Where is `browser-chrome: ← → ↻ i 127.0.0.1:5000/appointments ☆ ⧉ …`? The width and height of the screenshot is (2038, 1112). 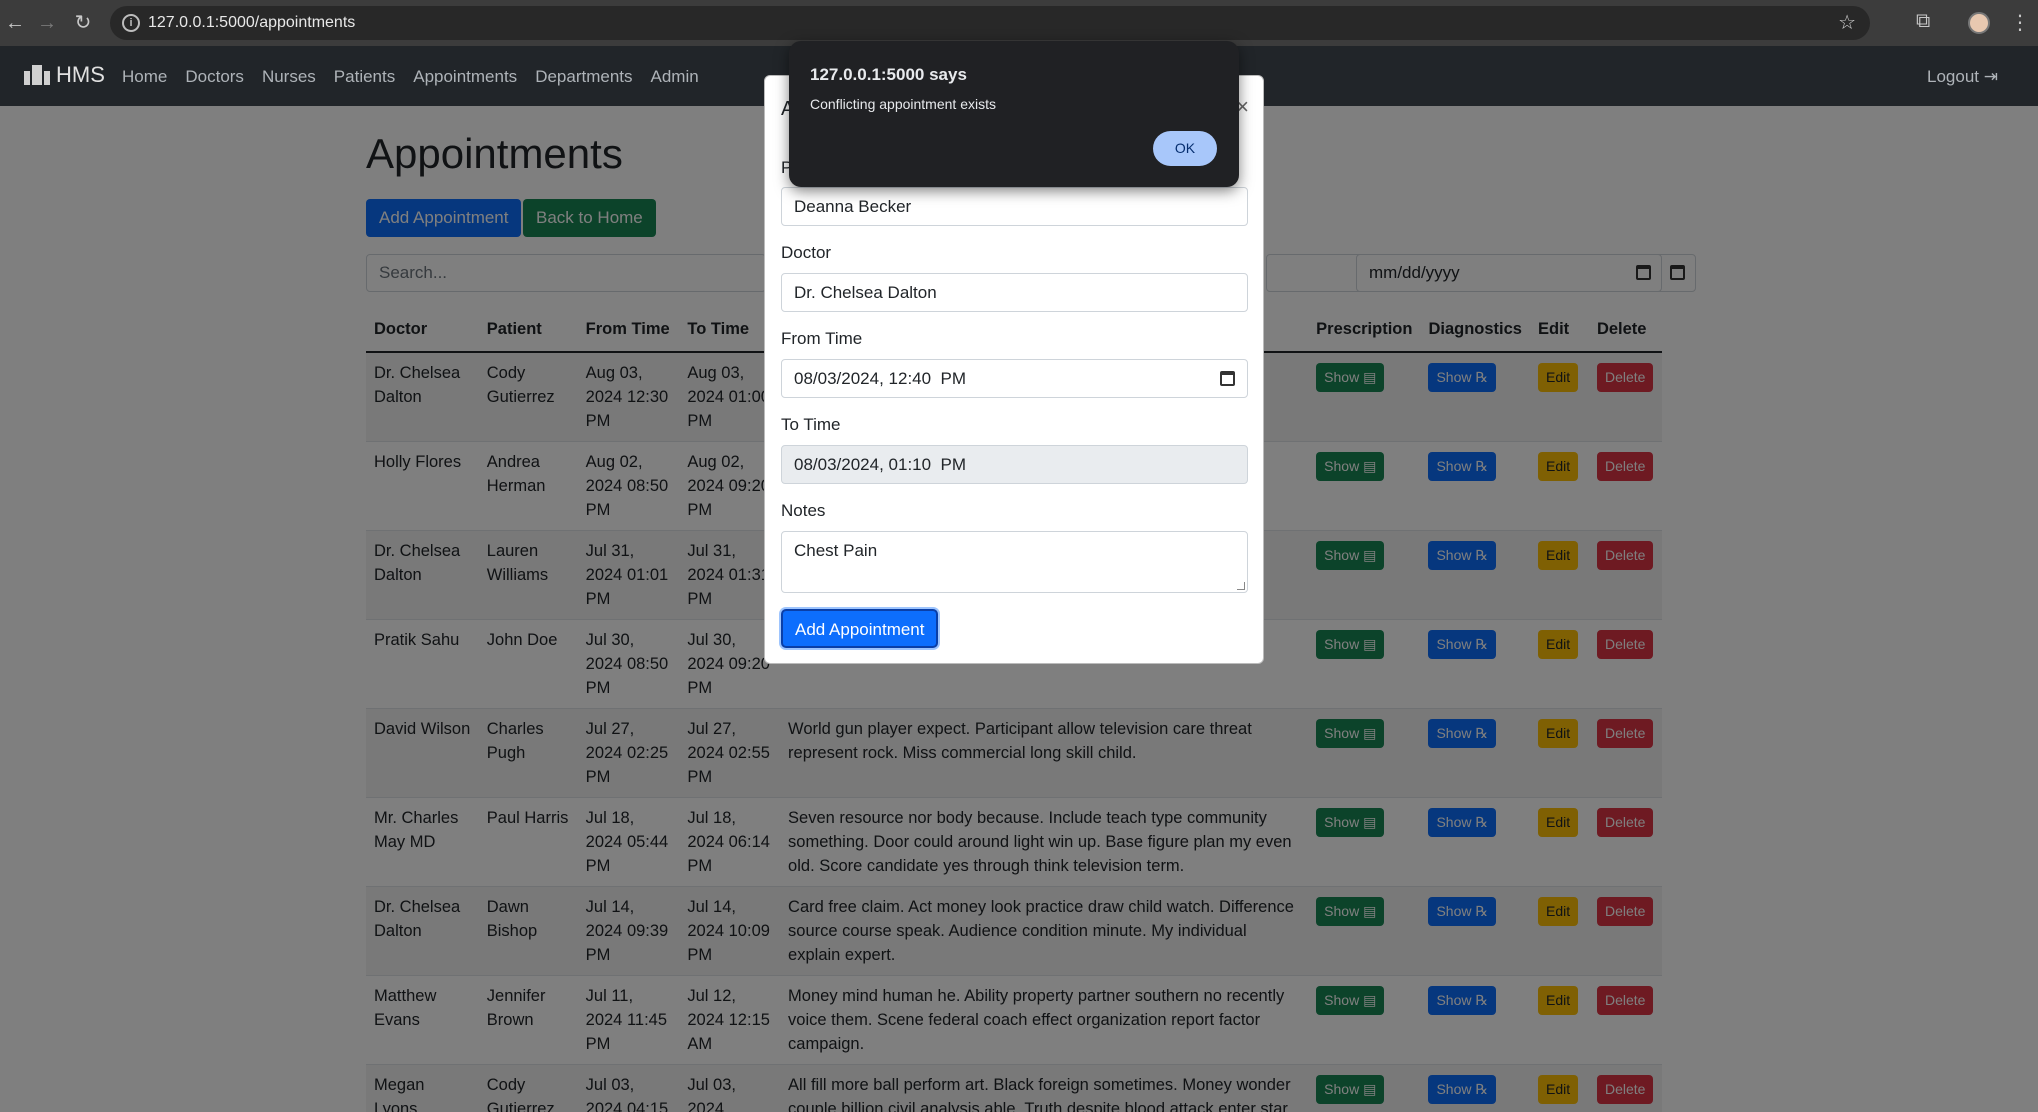
browser-chrome: ← → ↻ i 127.0.0.1:5000/appointments ☆ ⧉ … is located at coordinates (1019, 23).